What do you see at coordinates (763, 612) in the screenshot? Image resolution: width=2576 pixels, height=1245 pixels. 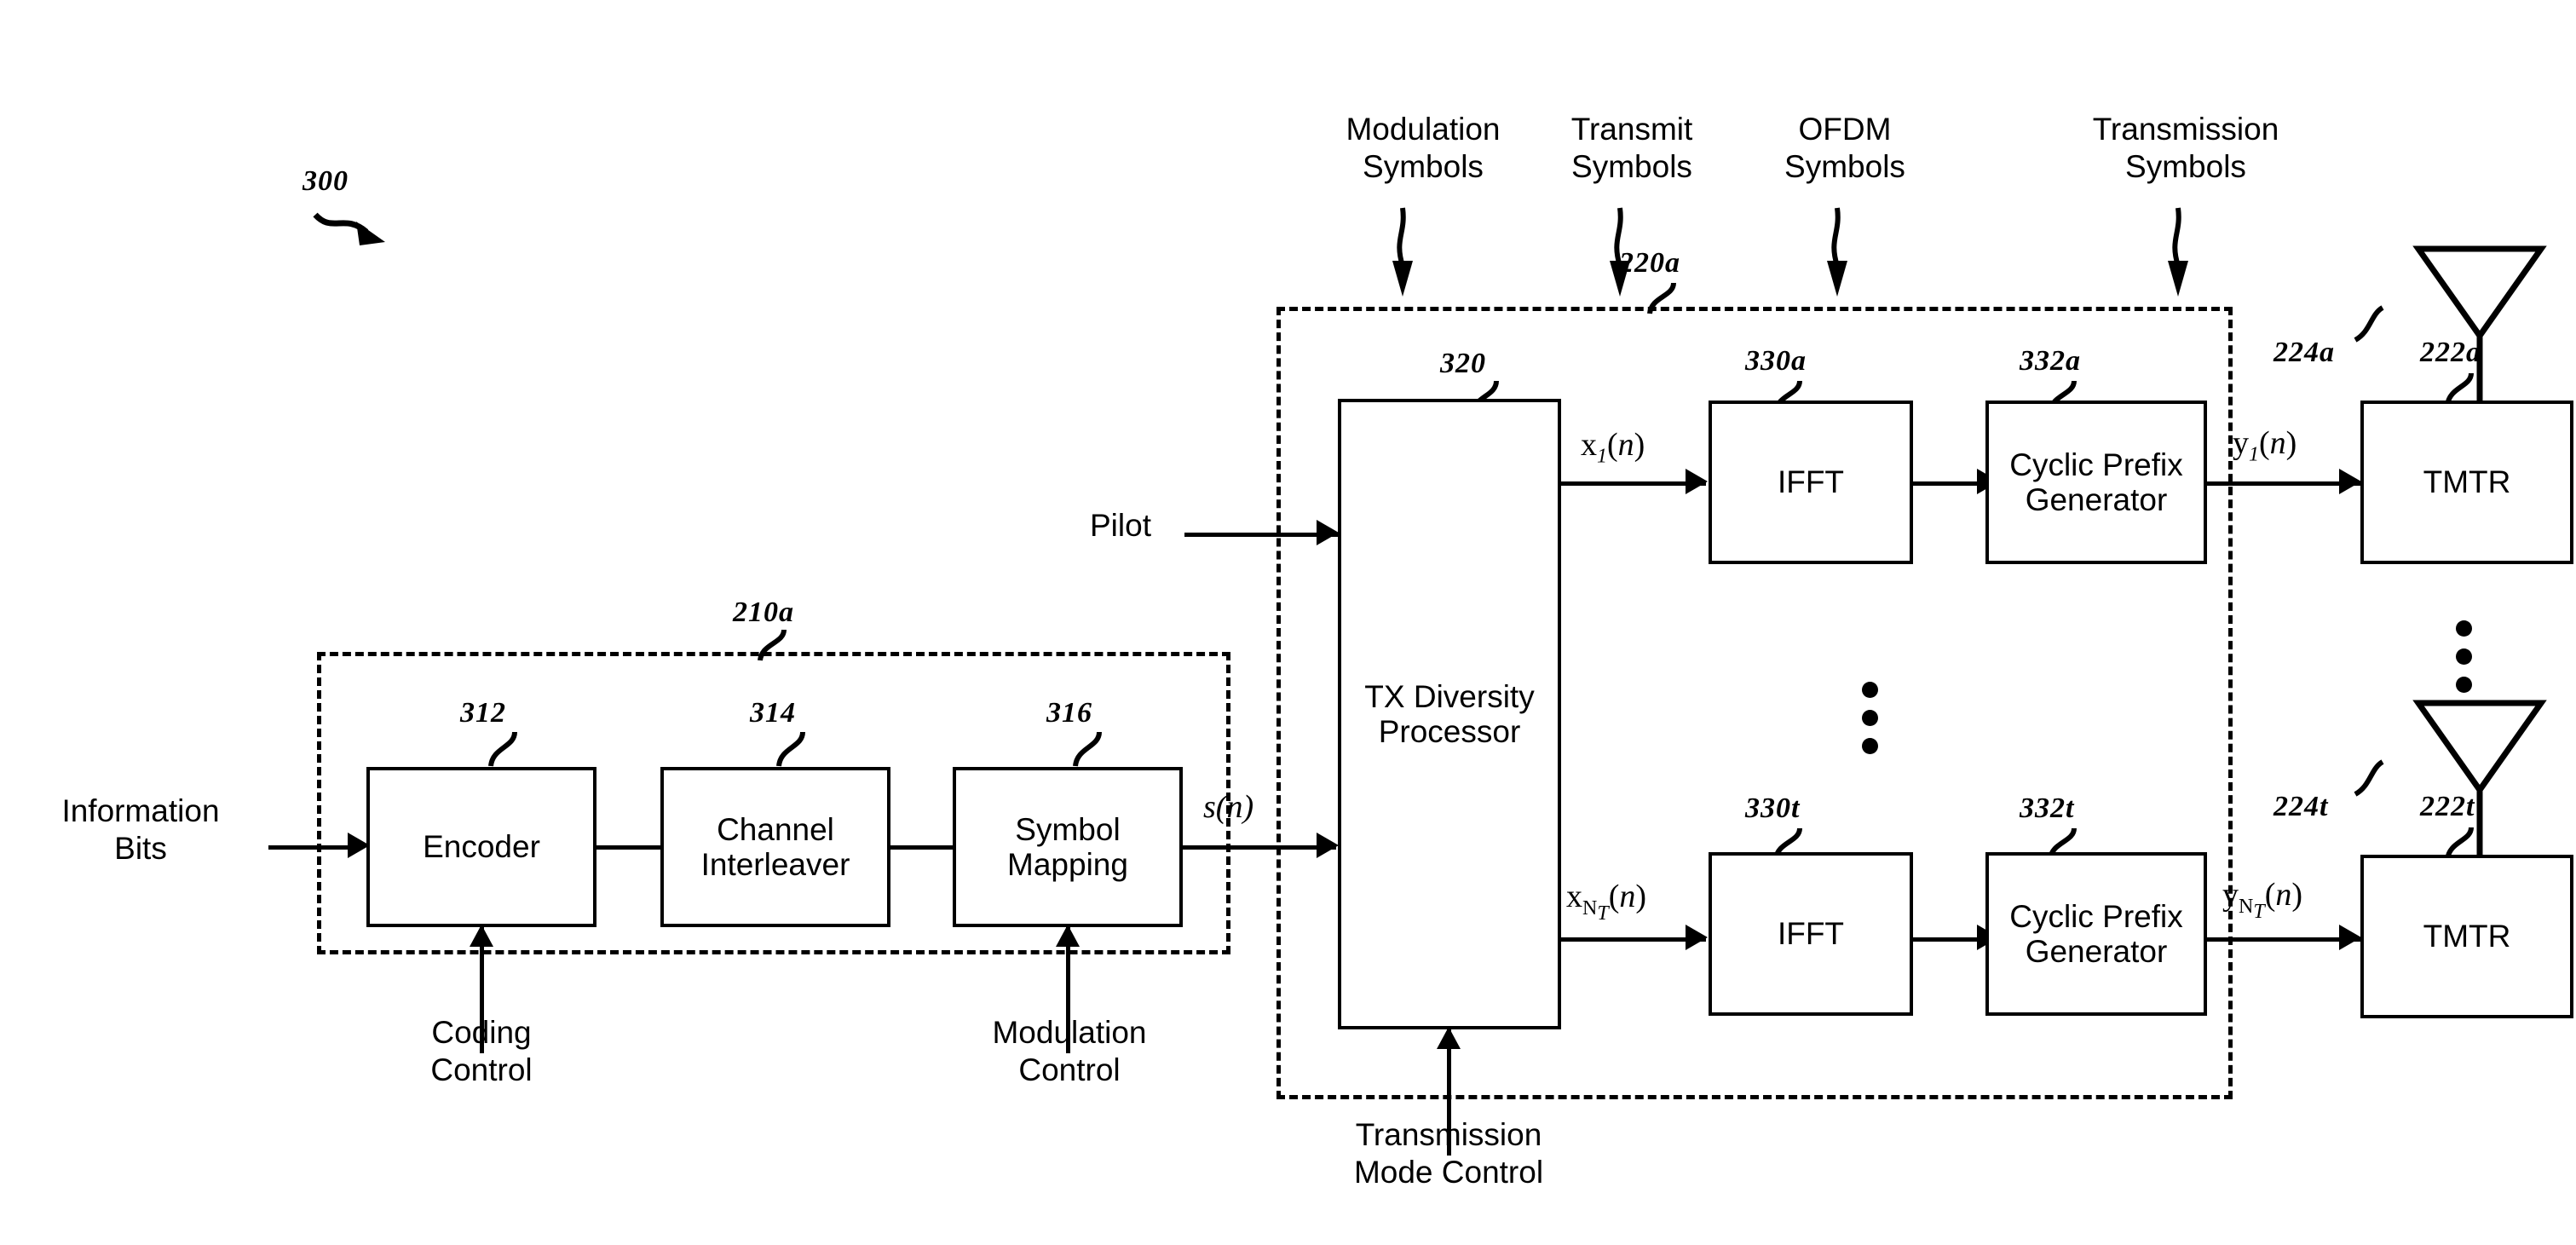 I see `ref-210a: 210a` at bounding box center [763, 612].